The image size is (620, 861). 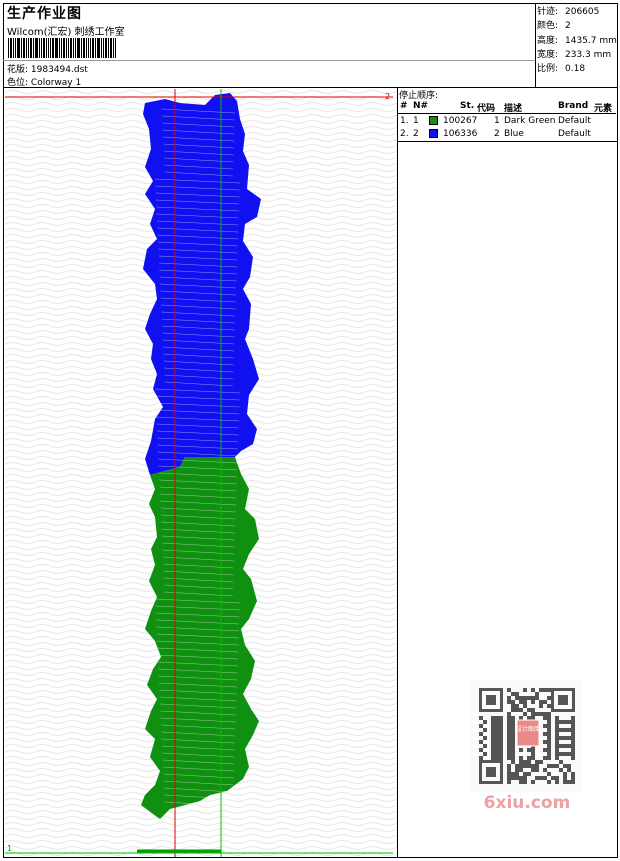 I want to click on stat-value: 206605, so click(x=582, y=12).